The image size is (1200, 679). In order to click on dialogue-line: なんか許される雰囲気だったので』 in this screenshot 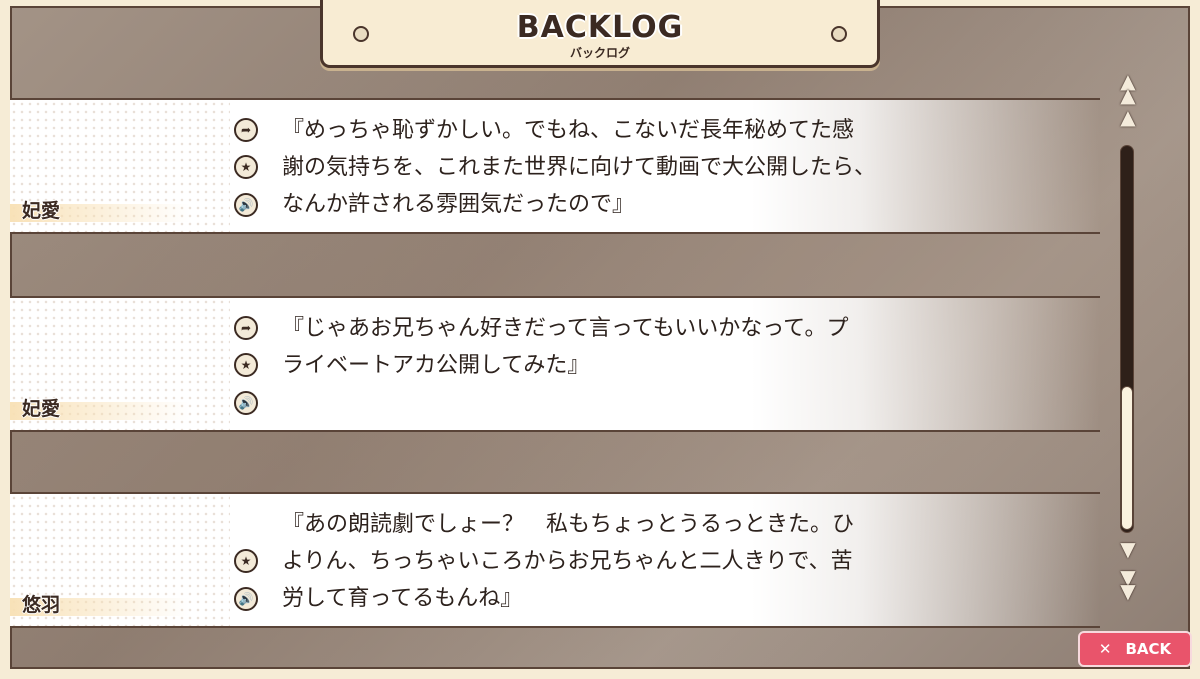, I will do `click(458, 204)`.